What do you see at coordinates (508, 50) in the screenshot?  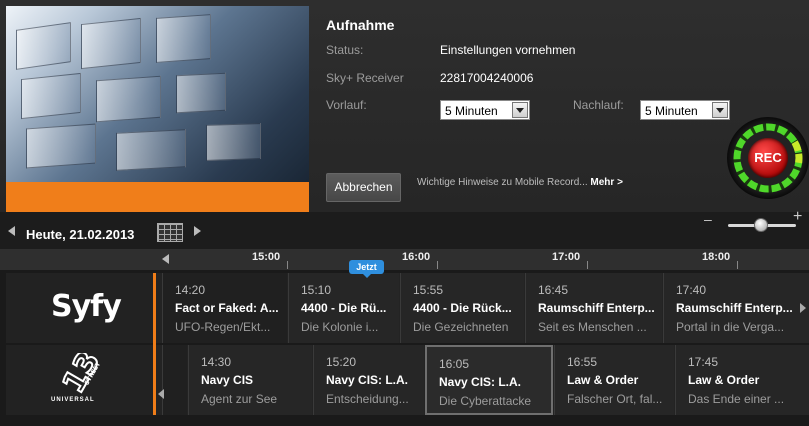 I see `status-value: Einstellungen vornehmen` at bounding box center [508, 50].